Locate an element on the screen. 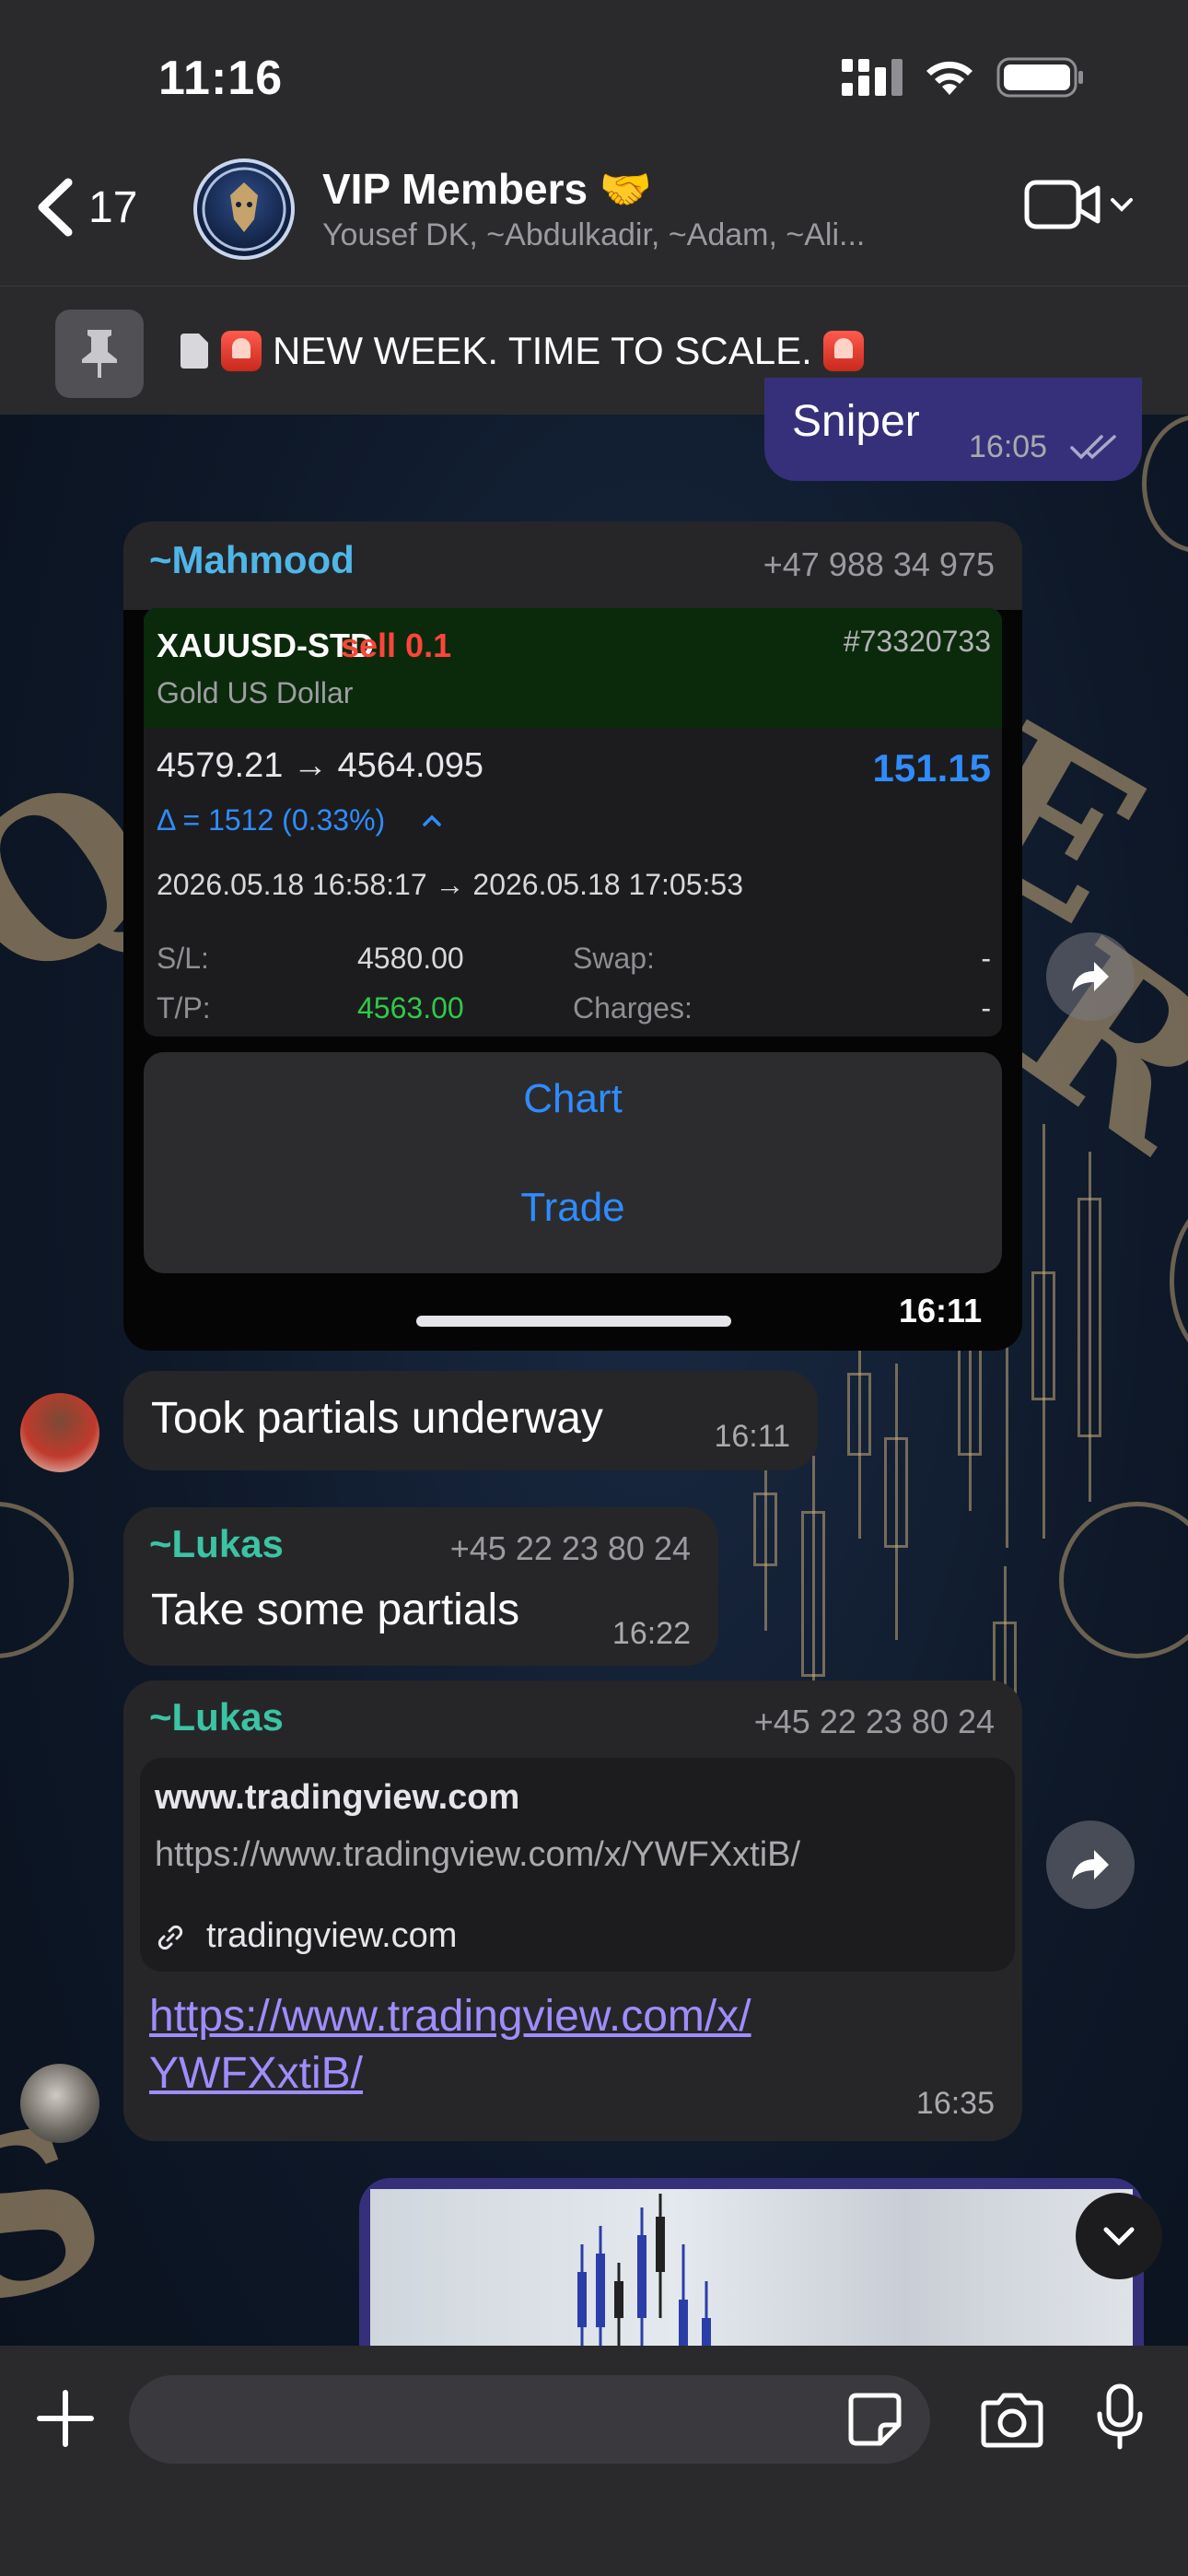 The width and height of the screenshot is (1188, 2576). trade-button: Trade is located at coordinates (573, 1208).